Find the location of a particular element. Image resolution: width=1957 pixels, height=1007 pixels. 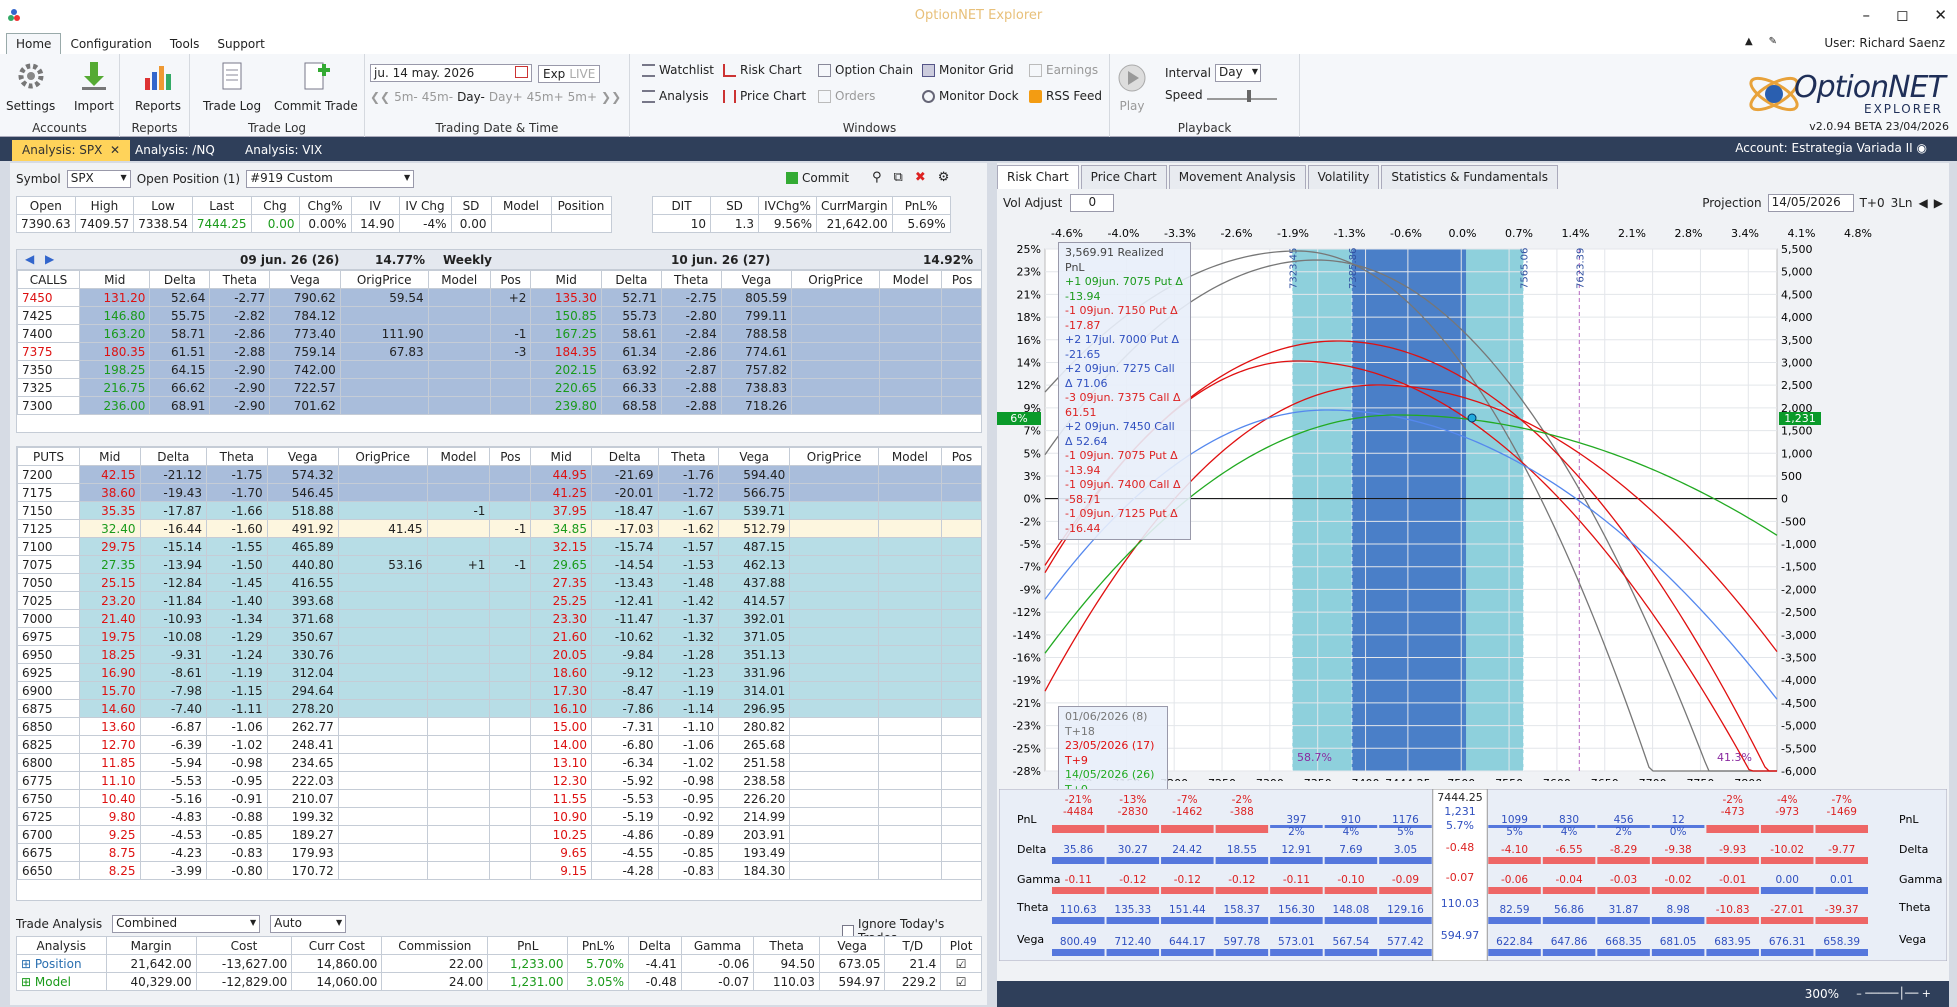

step-day-fwd: Day+ is located at coordinates (506, 97).